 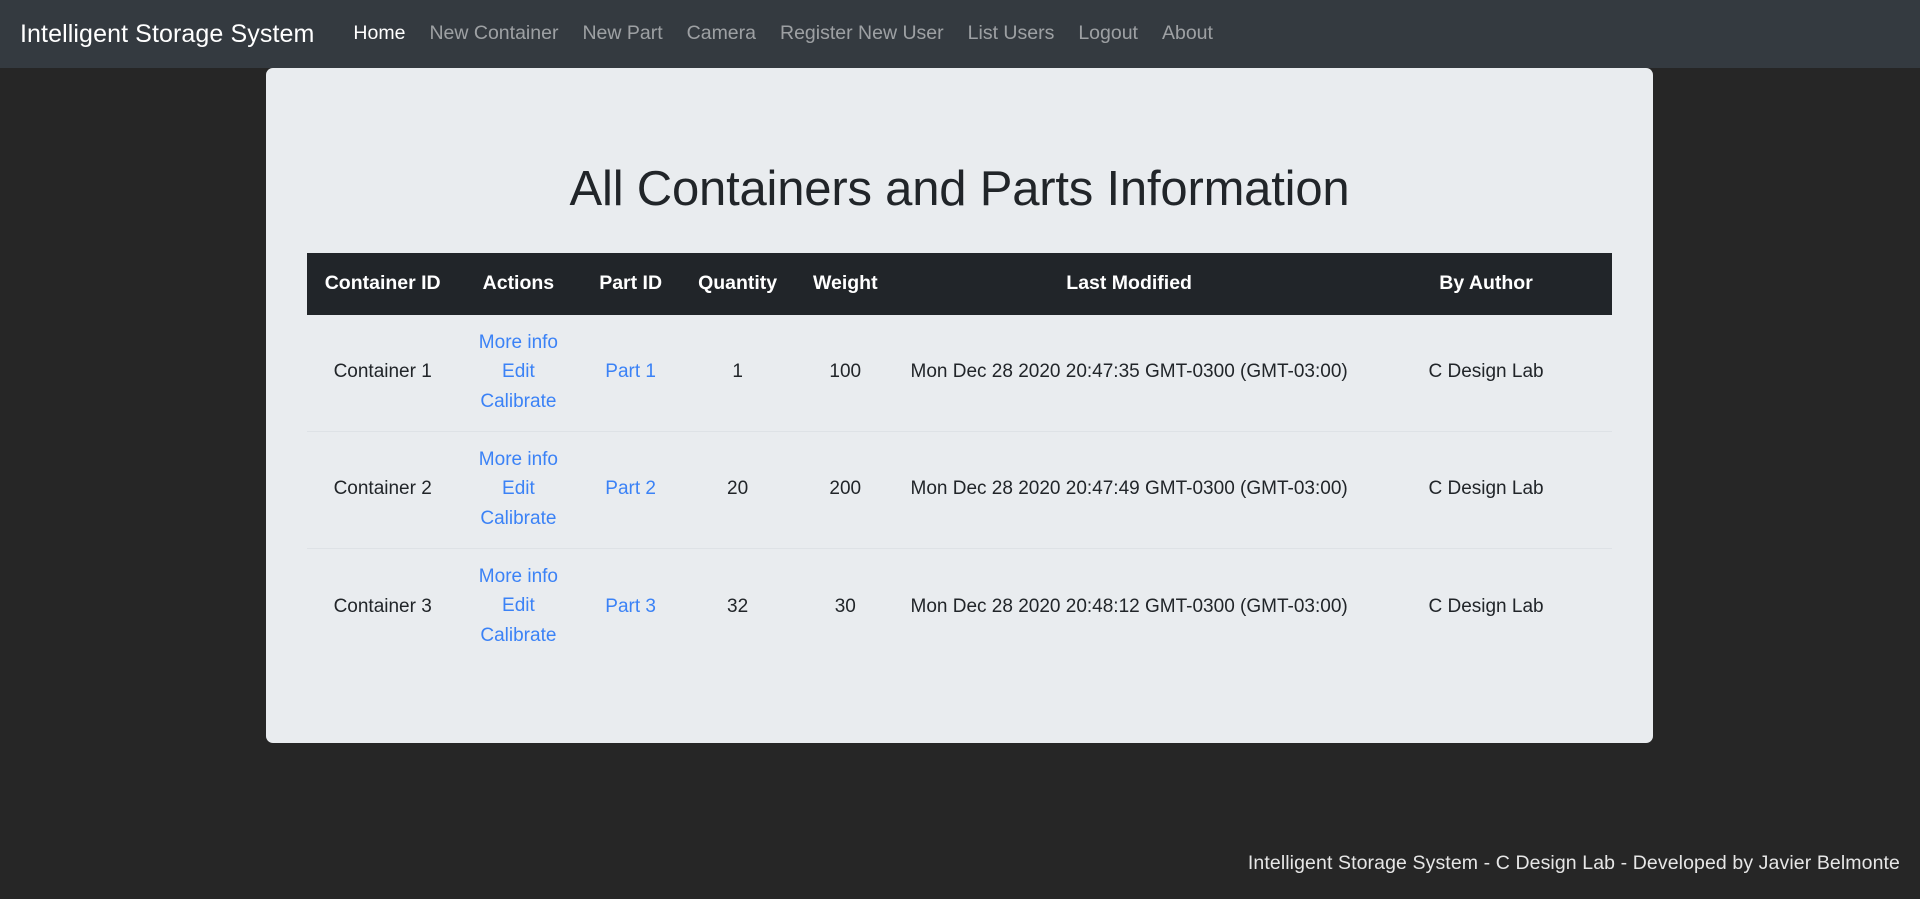 I want to click on page-title: All Containers and Parts Information, so click(x=959, y=189).